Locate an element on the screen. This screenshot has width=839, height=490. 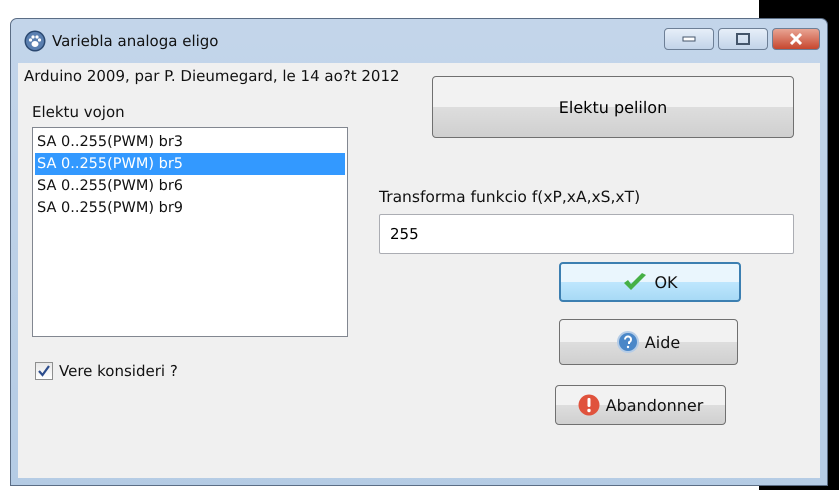
credit-text: Arduino 2009, par P. Dieumegard, le 14 ao?t 2012 is located at coordinates (212, 77).